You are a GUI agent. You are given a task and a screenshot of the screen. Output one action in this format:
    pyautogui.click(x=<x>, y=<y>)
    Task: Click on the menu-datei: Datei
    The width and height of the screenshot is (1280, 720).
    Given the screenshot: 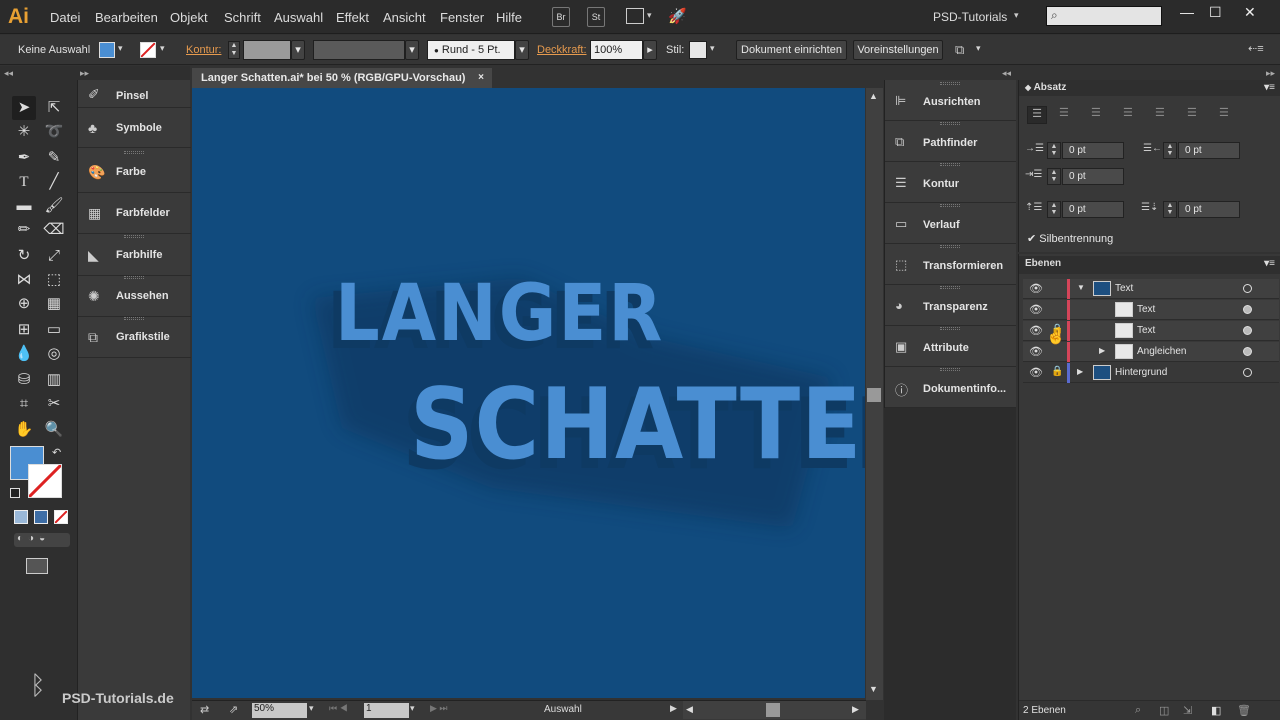 What is the action you would take?
    pyautogui.click(x=65, y=17)
    